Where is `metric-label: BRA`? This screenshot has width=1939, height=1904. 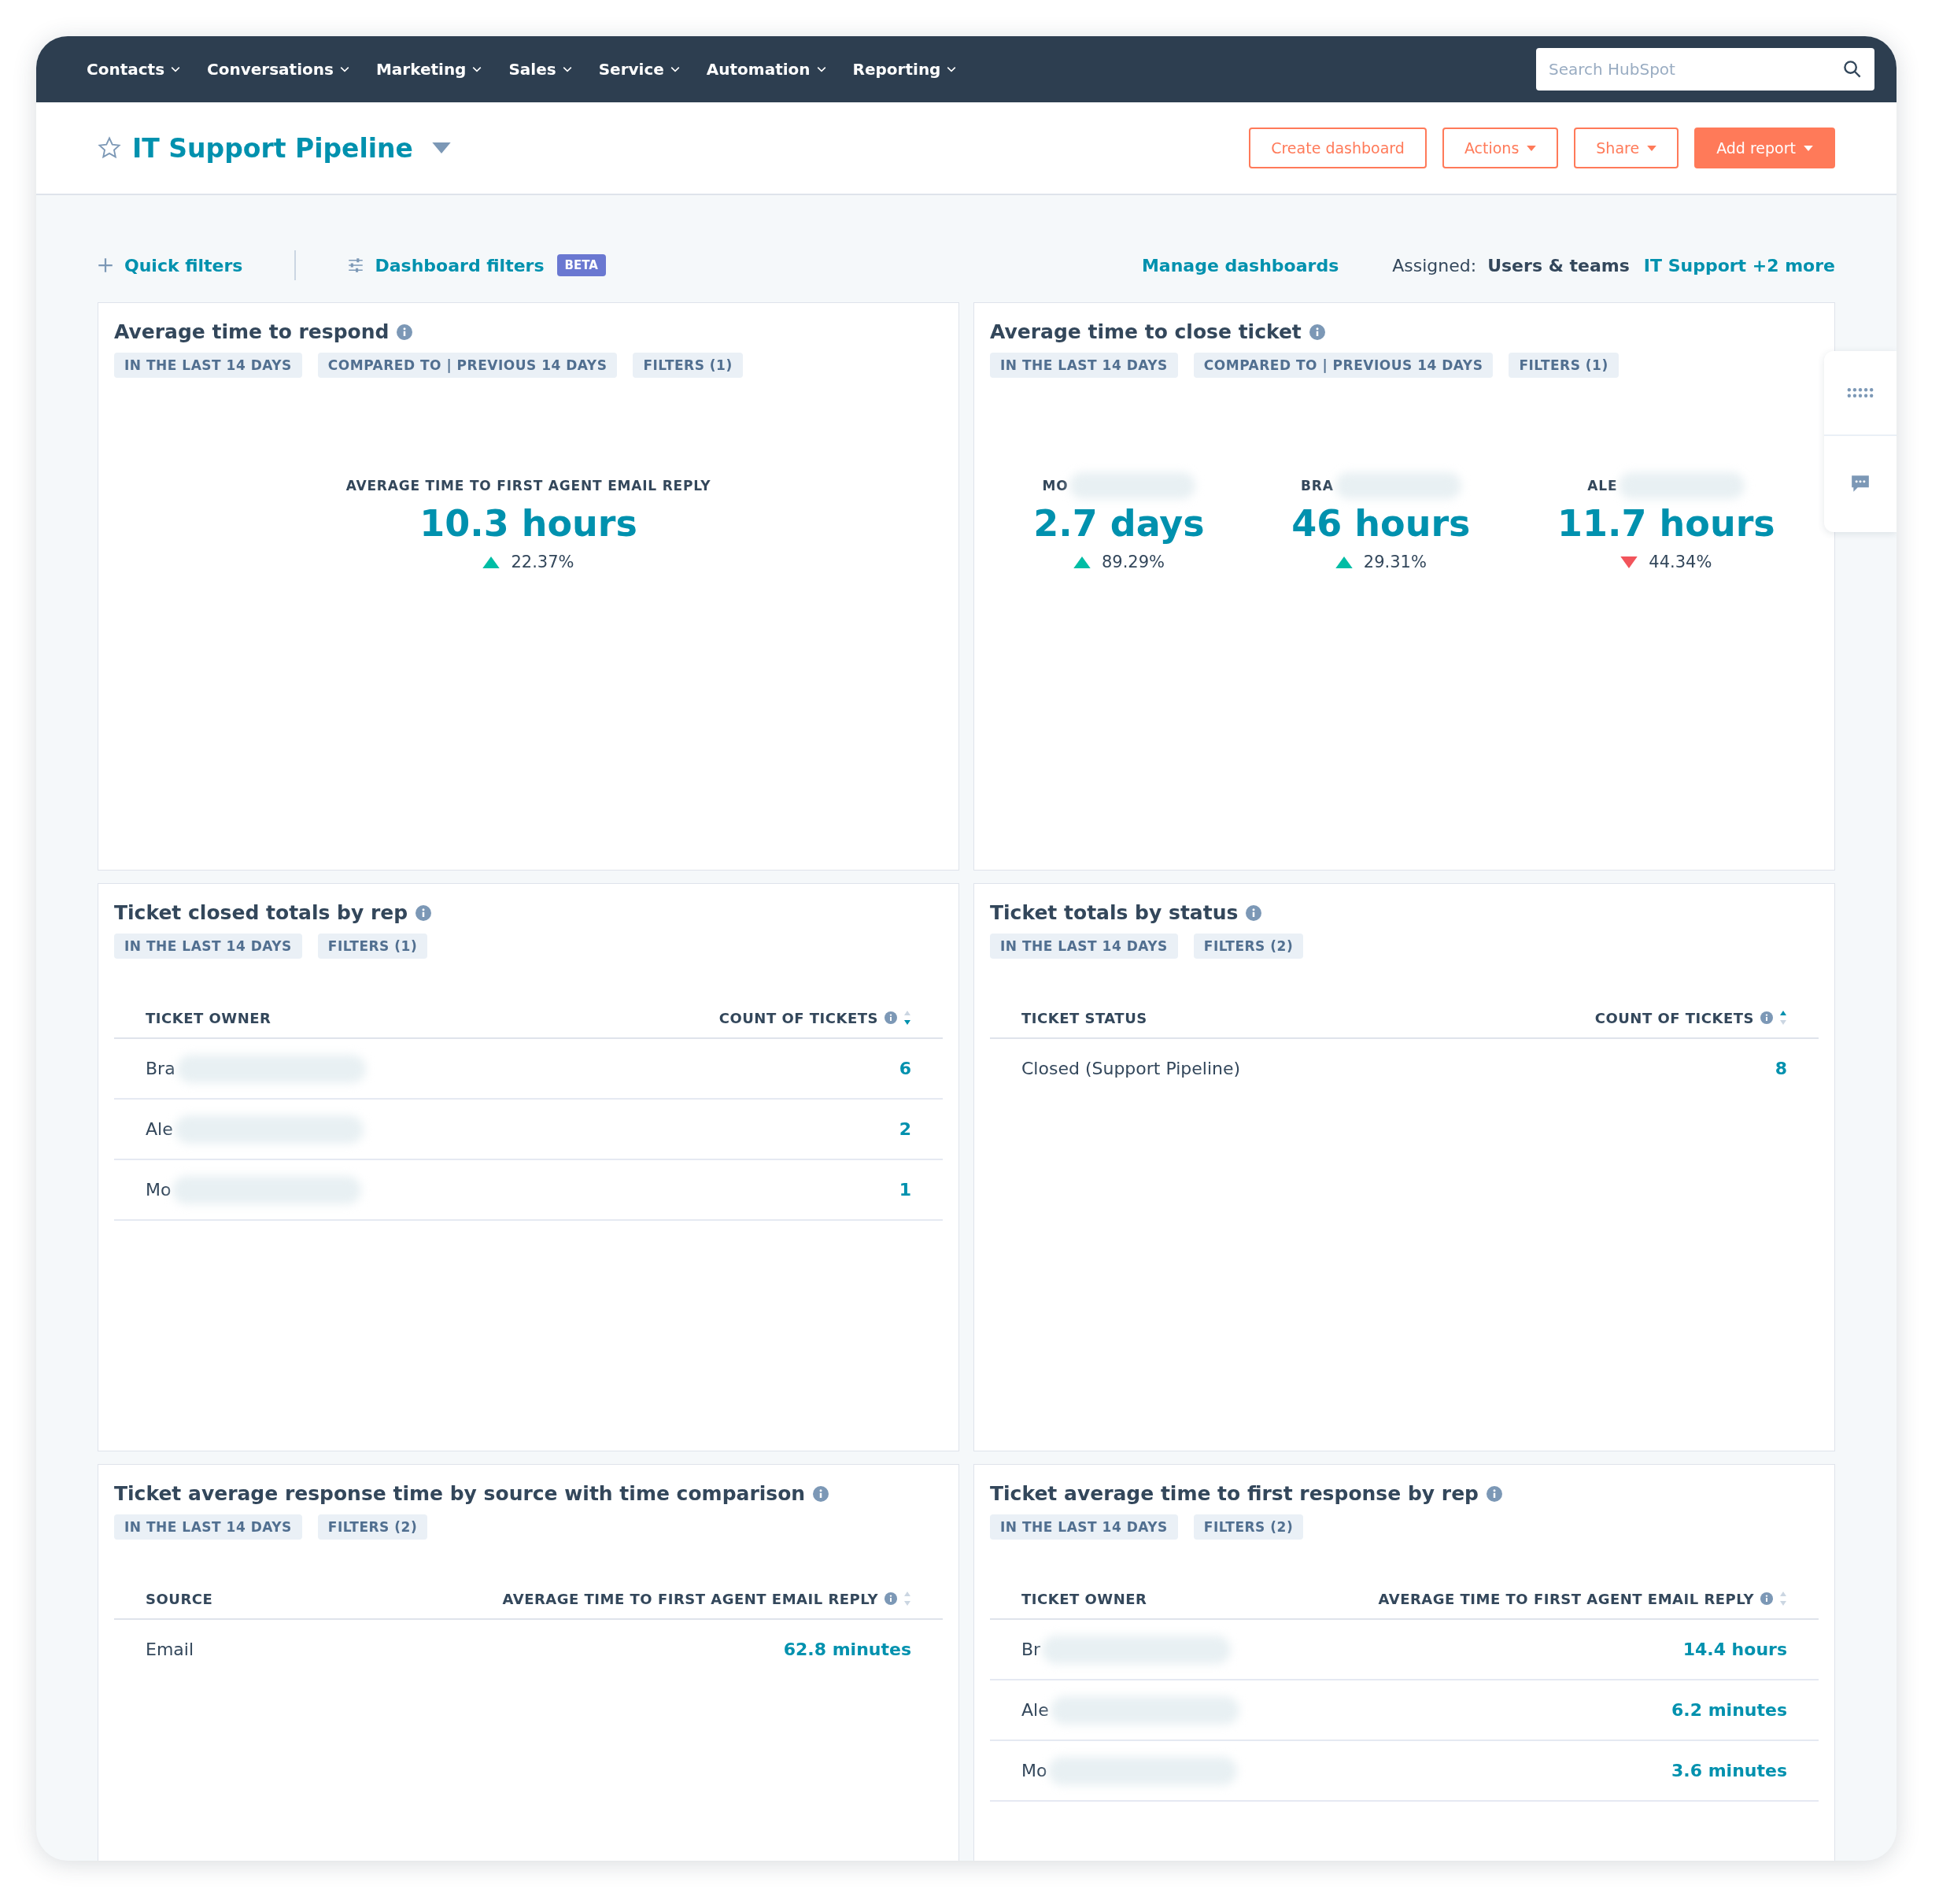
metric-label: BRA is located at coordinates (1318, 486).